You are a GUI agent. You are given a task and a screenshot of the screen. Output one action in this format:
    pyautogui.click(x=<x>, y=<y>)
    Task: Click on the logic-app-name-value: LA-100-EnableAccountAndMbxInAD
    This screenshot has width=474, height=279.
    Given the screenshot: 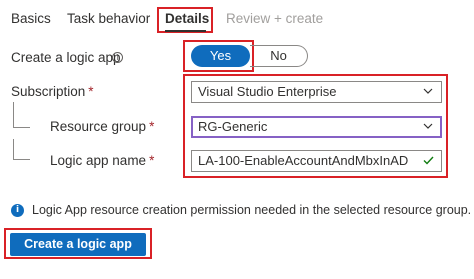 What is the action you would take?
    pyautogui.click(x=303, y=160)
    